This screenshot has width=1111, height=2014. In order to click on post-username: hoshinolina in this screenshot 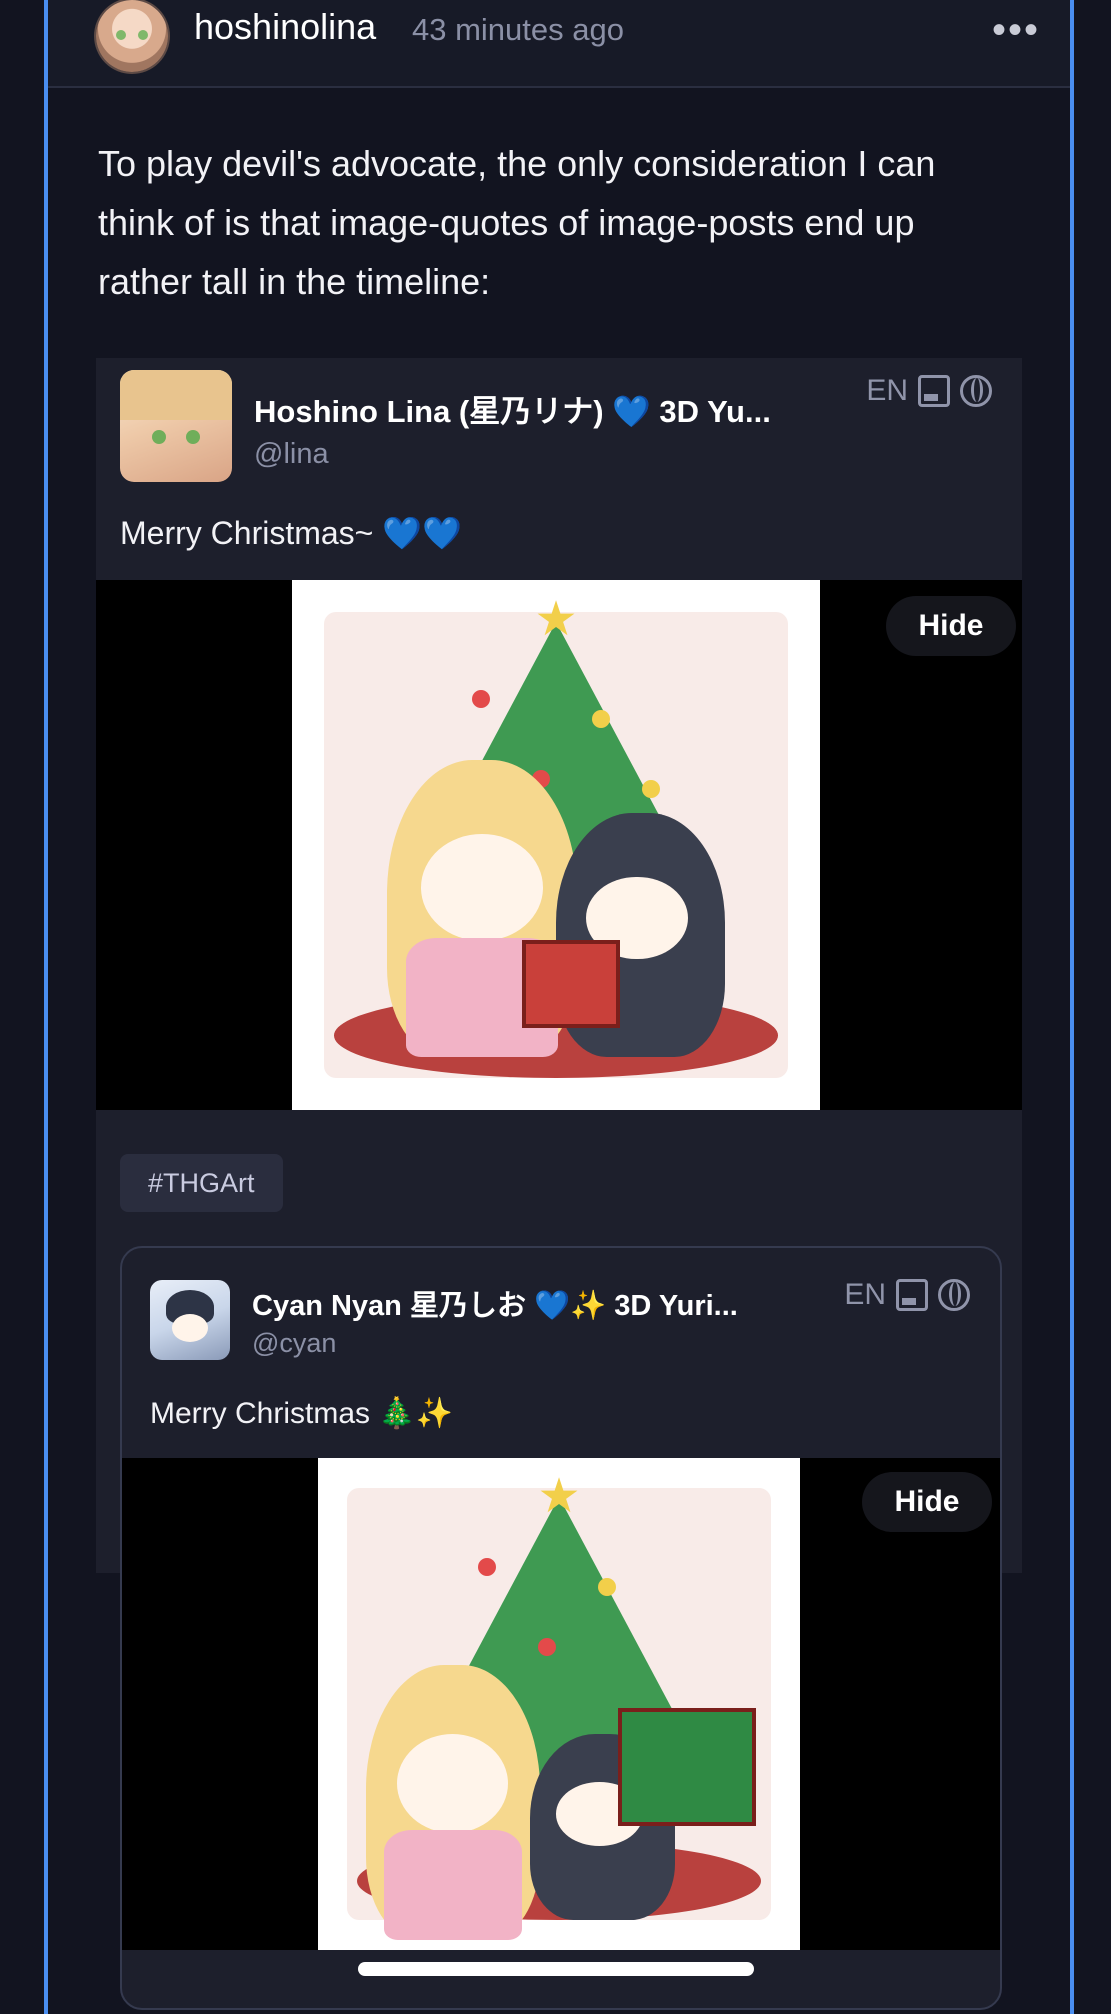, I will do `click(285, 27)`.